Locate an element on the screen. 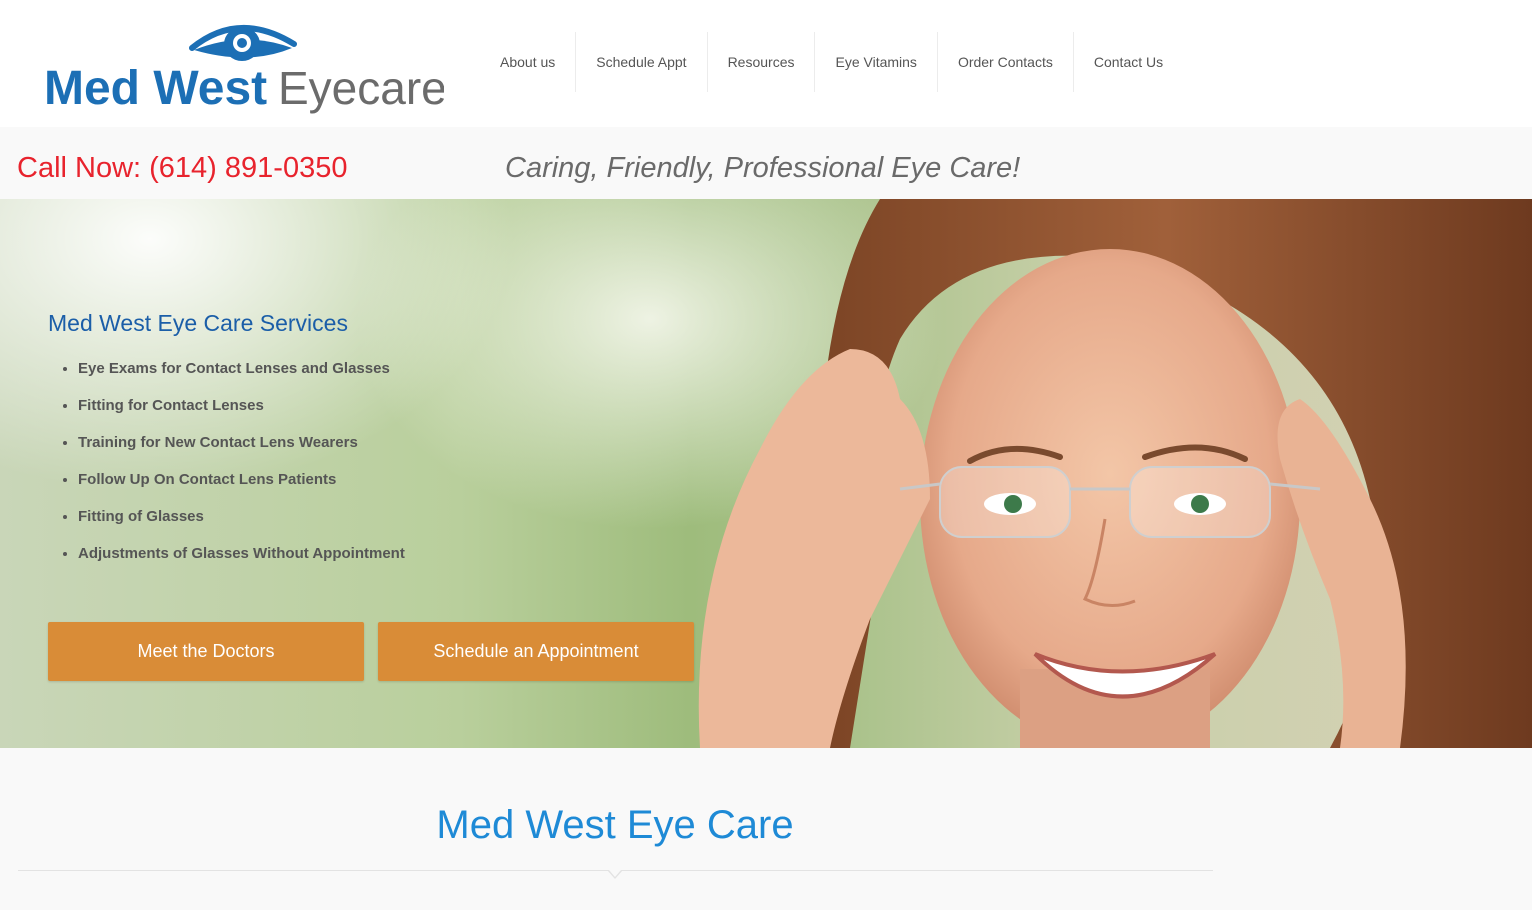 Image resolution: width=1532 pixels, height=910 pixels. divider-notch-inner is located at coordinates (615, 873).